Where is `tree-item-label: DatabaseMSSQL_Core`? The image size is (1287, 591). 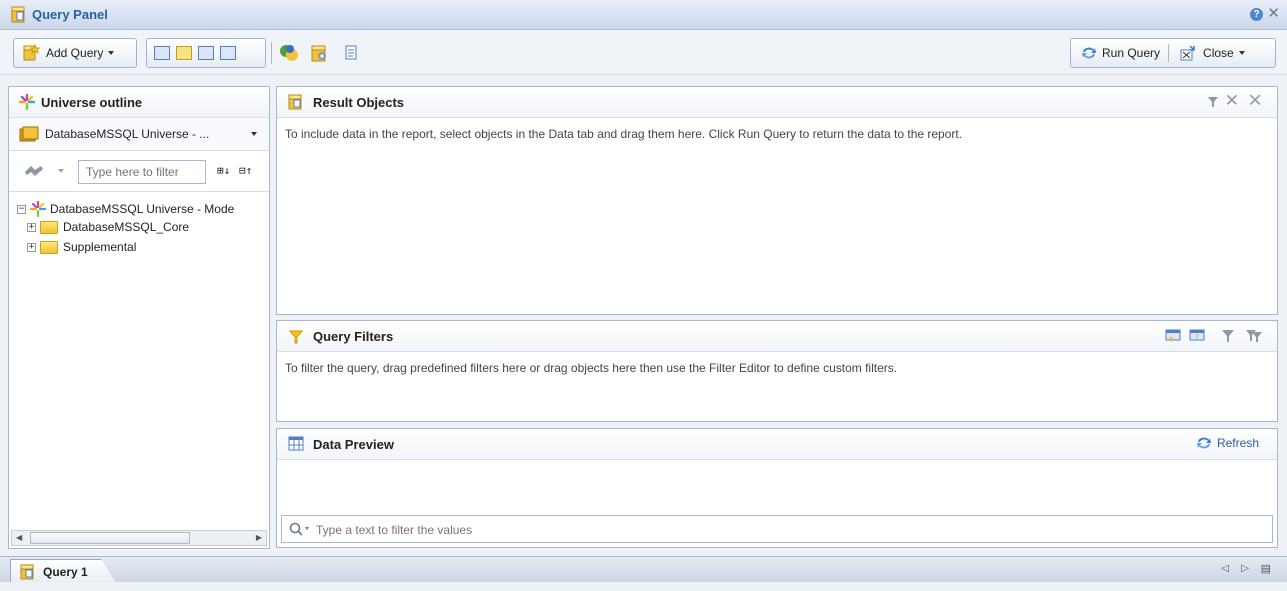 tree-item-label: DatabaseMSSQL_Core is located at coordinates (126, 227).